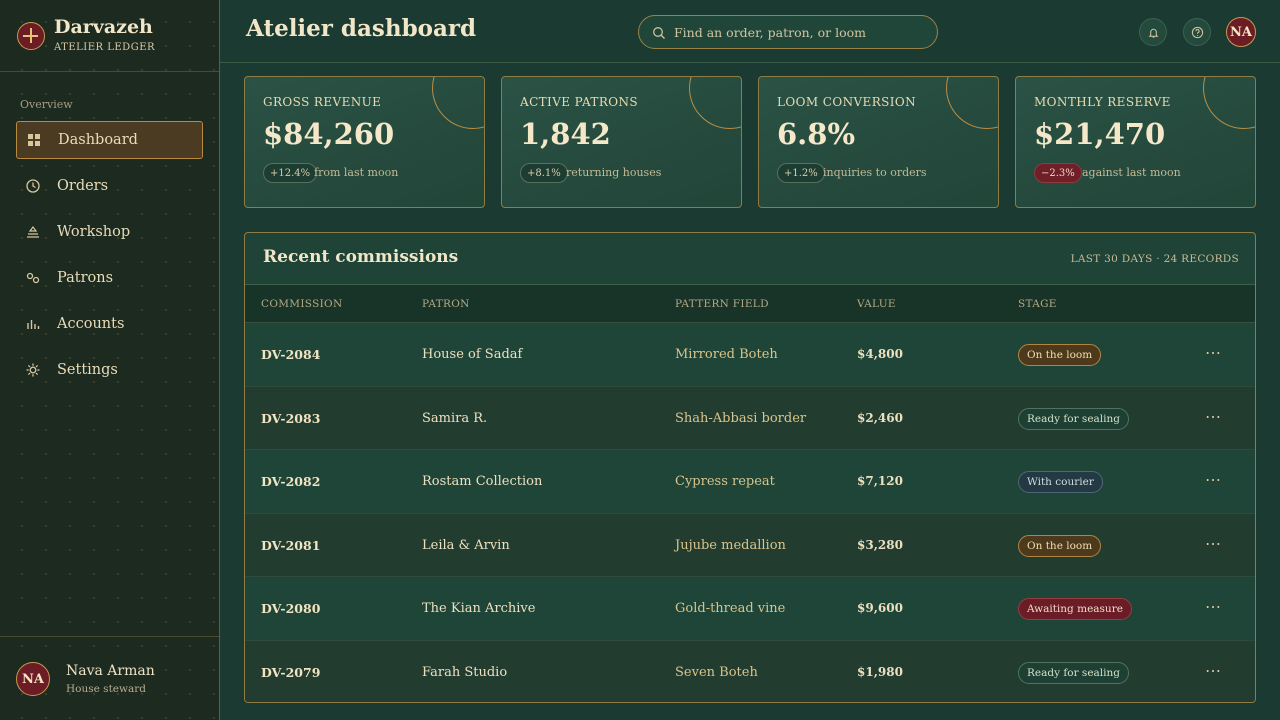 The height and width of the screenshot is (720, 1280). Describe the element at coordinates (544, 173) in the screenshot. I see `kpi-delta-badge: +8.1%` at that location.